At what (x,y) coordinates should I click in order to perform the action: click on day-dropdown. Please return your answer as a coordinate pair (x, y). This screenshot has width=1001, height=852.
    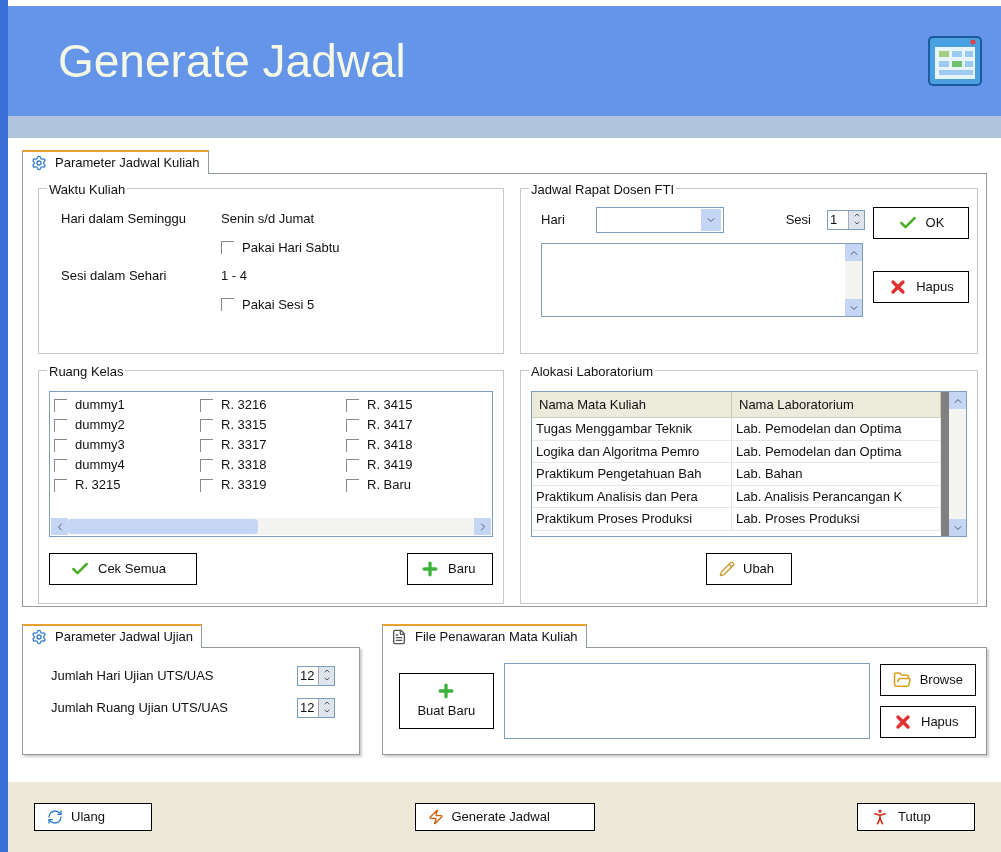
    Looking at the image, I should click on (660, 220).